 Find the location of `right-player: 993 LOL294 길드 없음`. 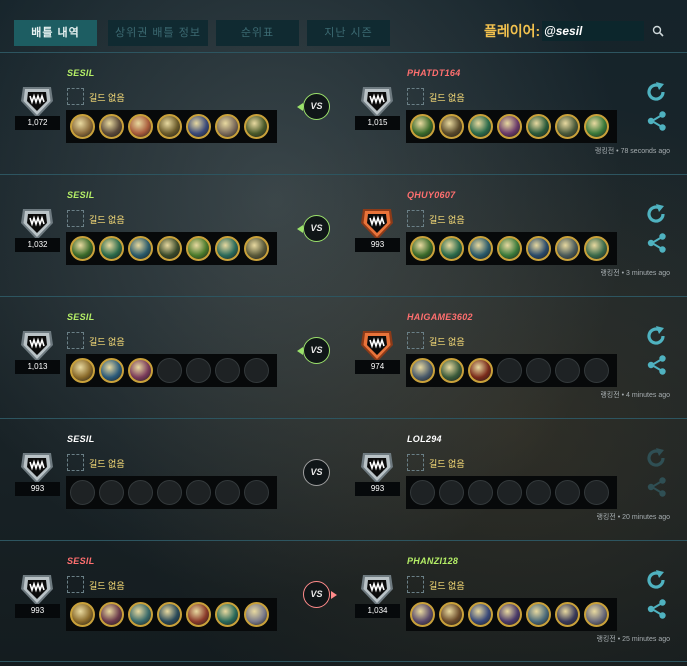

right-player: 993 LOL294 길드 없음 is located at coordinates (495, 482).